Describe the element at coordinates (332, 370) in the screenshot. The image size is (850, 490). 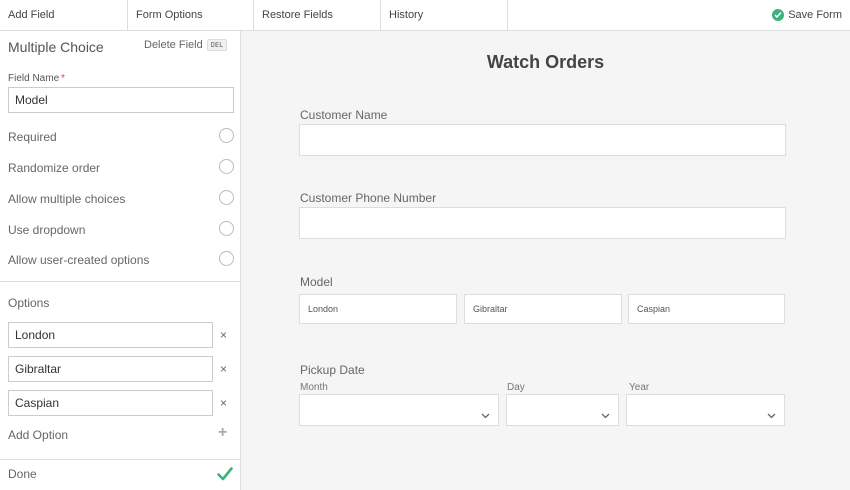
I see `pickup-date-label: Pickup Date` at that location.